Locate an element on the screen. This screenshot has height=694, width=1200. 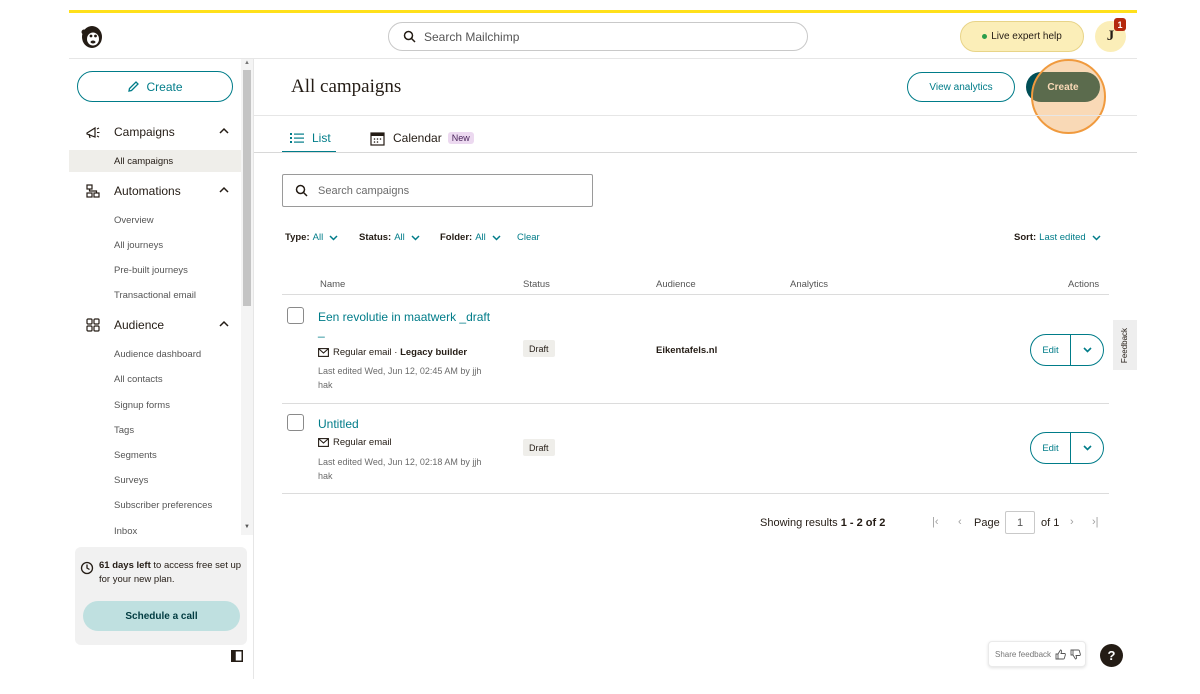
sidebar-create-button: Create is located at coordinates (155, 86).